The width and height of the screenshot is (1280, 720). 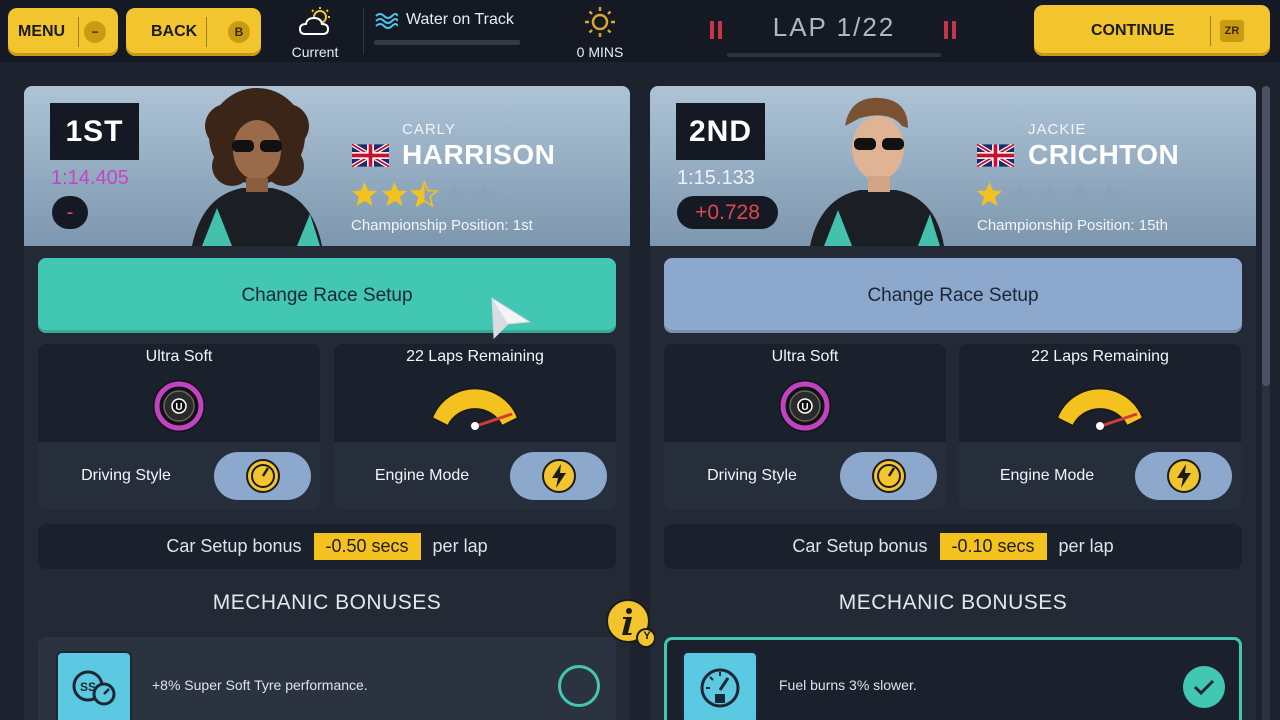 I want to click on mechanic-bonus-card: SS +8% Super Soft Tyre performance., so click(x=327, y=678).